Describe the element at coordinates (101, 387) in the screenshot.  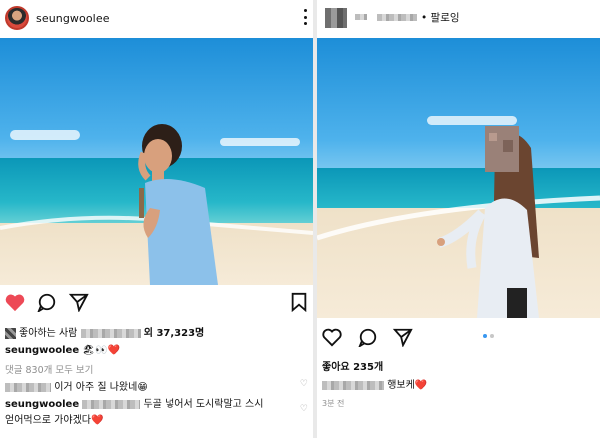
I see `comment-text: 이거 아주 질 나왔네😁` at that location.